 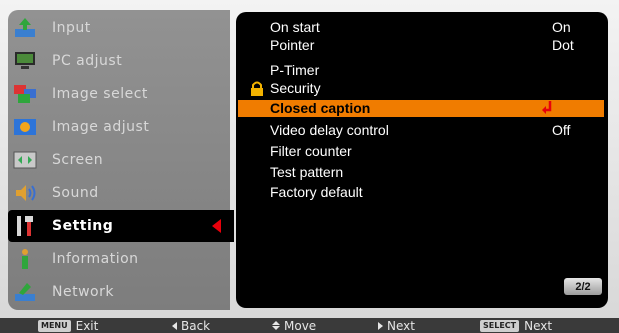 I want to click on setting-row-p-timer: P-Timer, so click(x=422, y=70).